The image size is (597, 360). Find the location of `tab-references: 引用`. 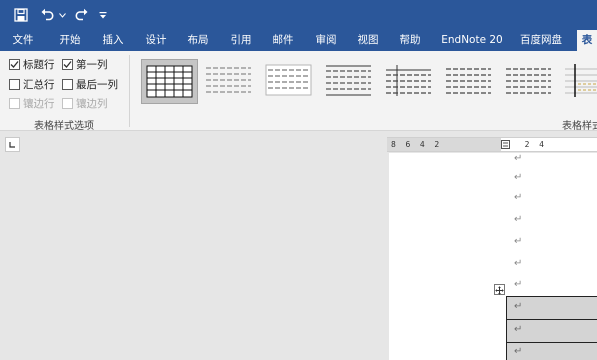

tab-references: 引用 is located at coordinates (241, 40).